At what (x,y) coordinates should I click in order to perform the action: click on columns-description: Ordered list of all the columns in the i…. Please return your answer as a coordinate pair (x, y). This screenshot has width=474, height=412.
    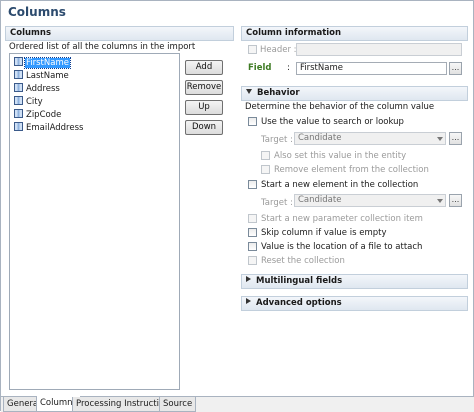
    Looking at the image, I should click on (102, 47).